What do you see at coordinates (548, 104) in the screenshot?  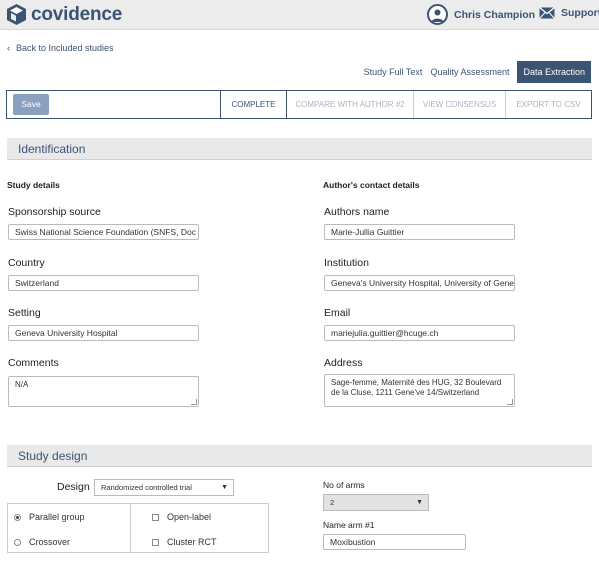 I see `export-to-csv-button: EXPORT TO CSV` at bounding box center [548, 104].